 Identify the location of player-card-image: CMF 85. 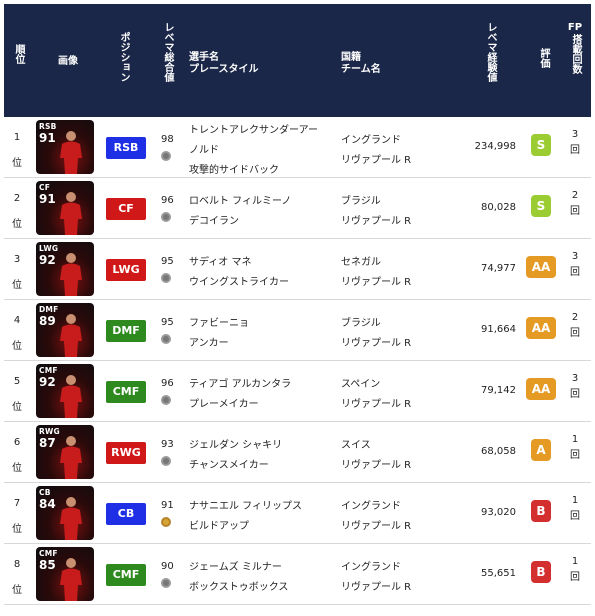
(65, 574).